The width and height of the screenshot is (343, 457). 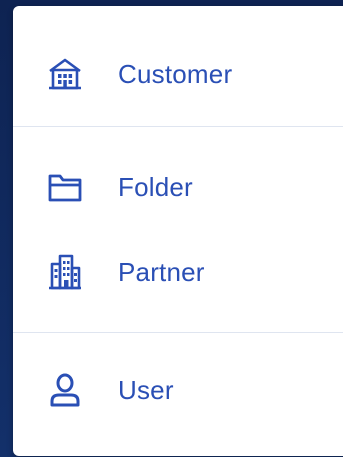 What do you see at coordinates (65, 272) in the screenshot?
I see `office-building-icon` at bounding box center [65, 272].